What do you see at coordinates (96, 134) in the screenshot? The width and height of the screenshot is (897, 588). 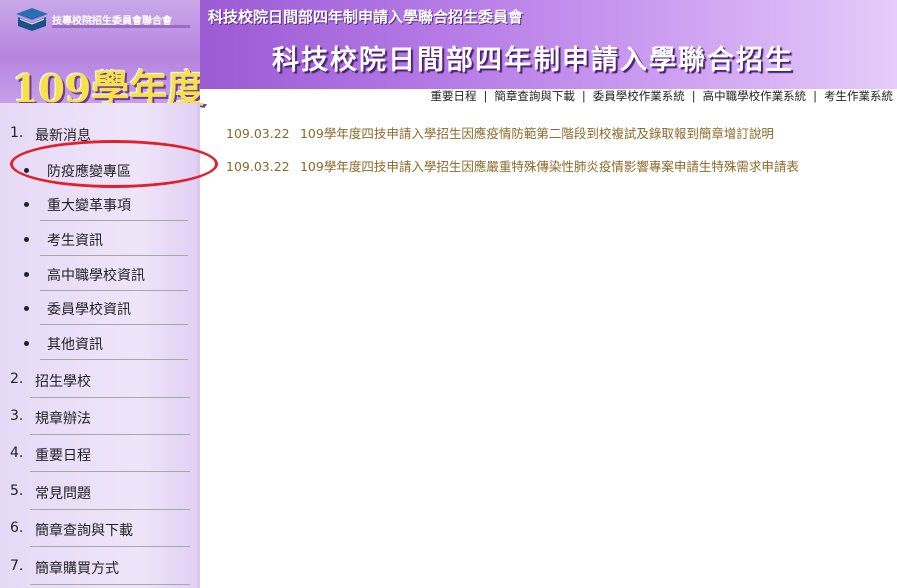 I see `sidebar-item-news: 1. 最新消息` at bounding box center [96, 134].